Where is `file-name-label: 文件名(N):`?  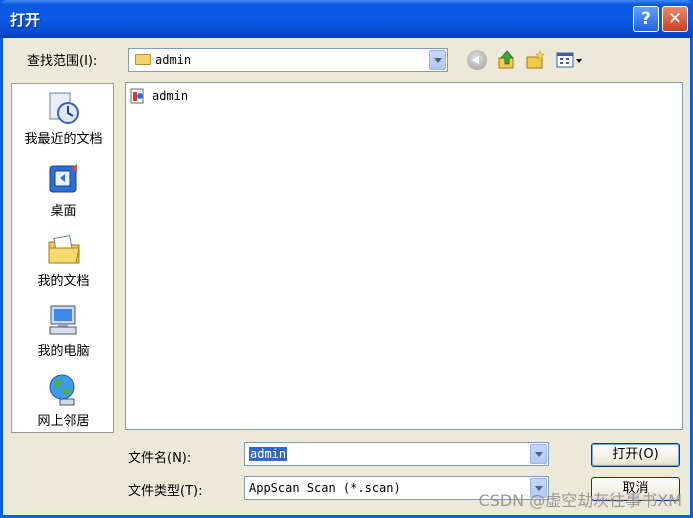 file-name-label: 文件名(N): is located at coordinates (160, 458).